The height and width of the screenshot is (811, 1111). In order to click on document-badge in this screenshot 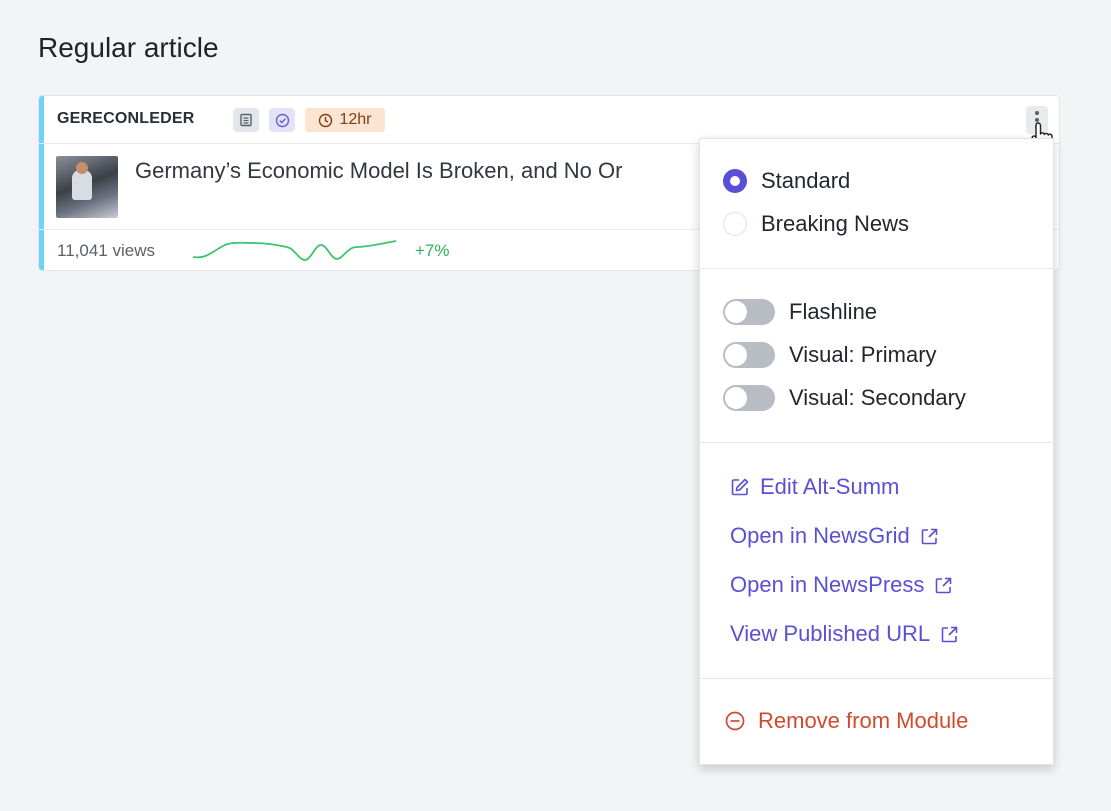, I will do `click(246, 120)`.